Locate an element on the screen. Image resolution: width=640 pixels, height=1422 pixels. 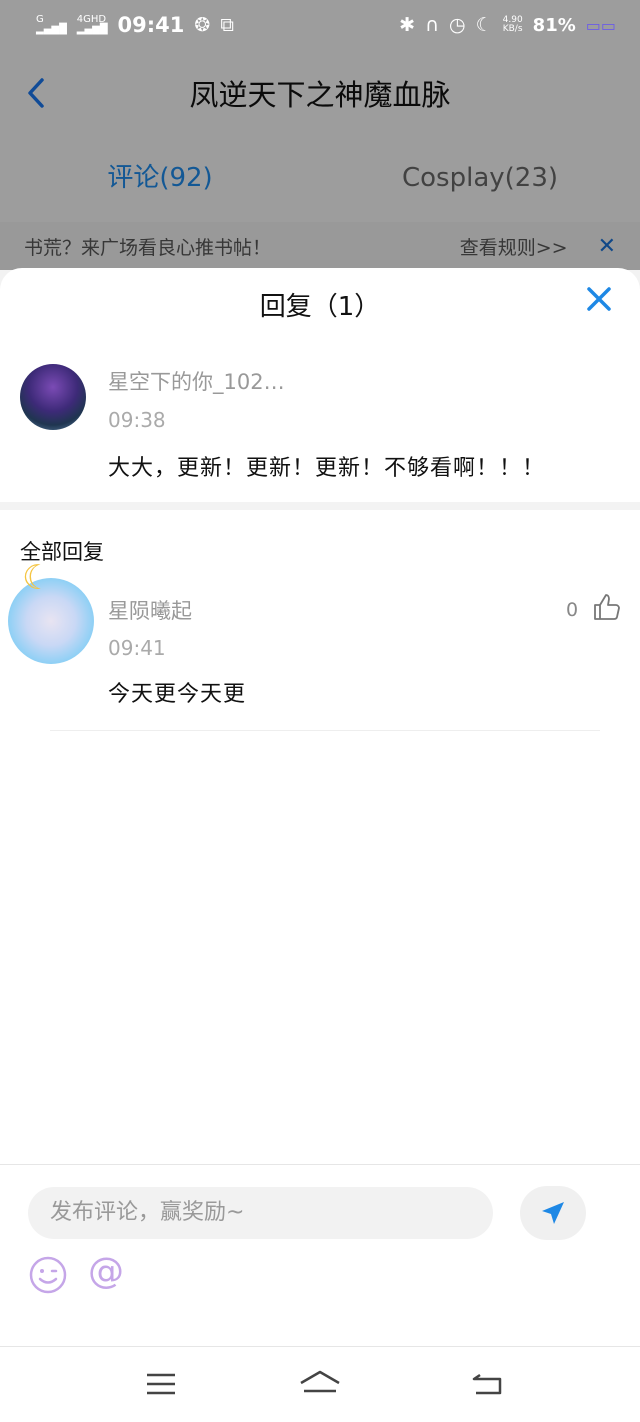
back-icon is located at coordinates (487, 1384).